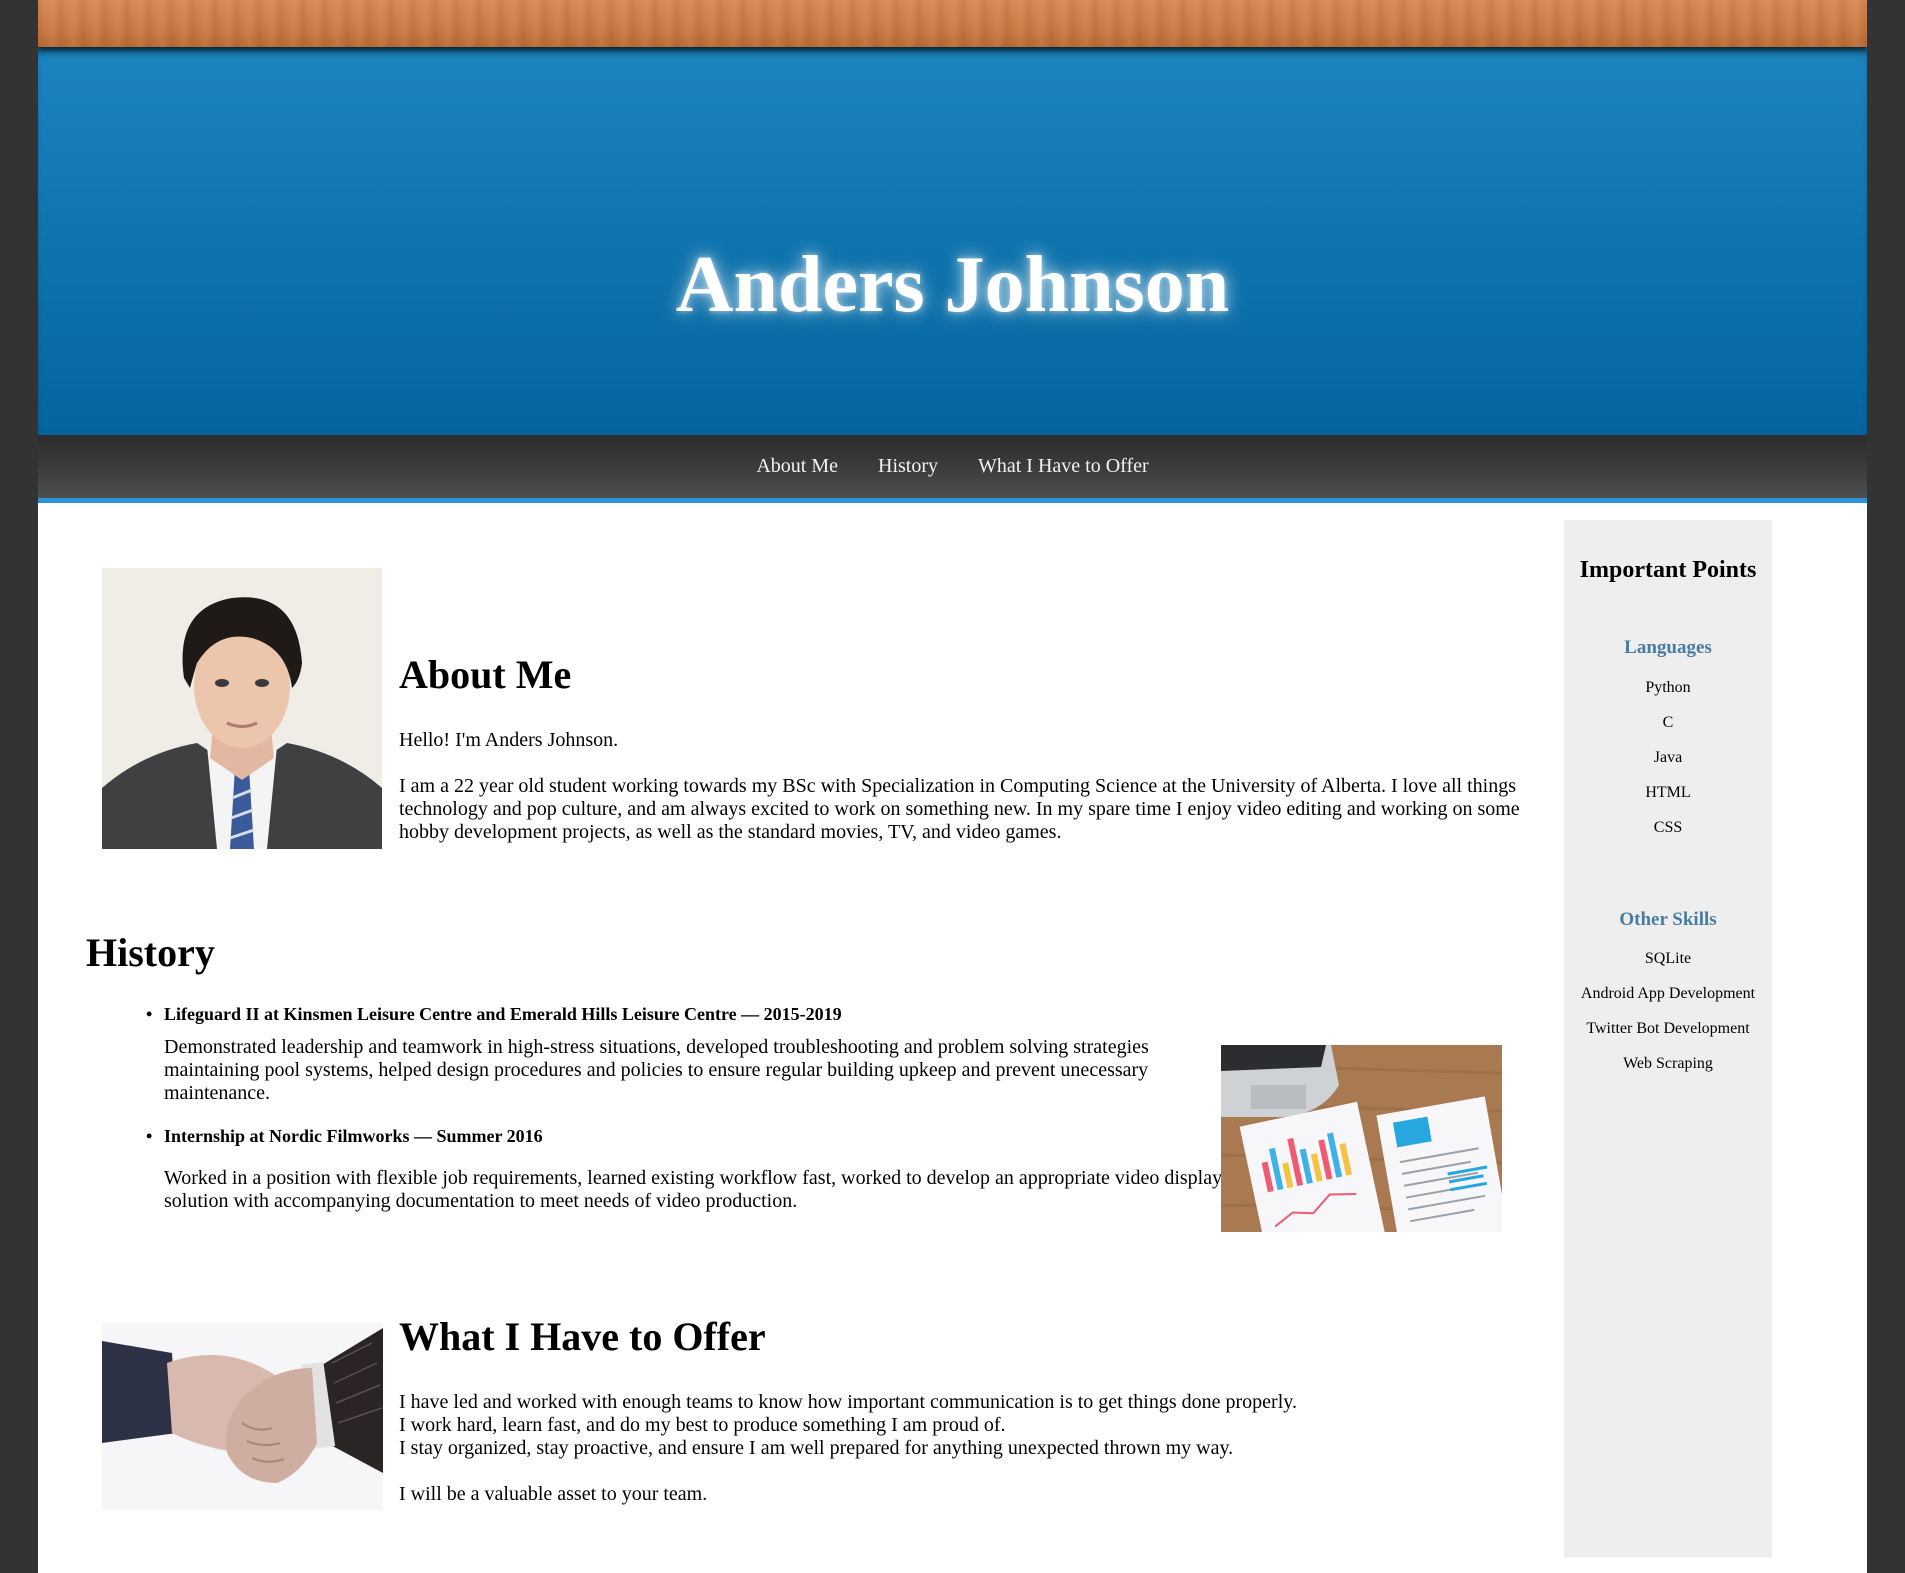 Image resolution: width=1905 pixels, height=1573 pixels. I want to click on nav-link-about-me: About Me, so click(797, 466).